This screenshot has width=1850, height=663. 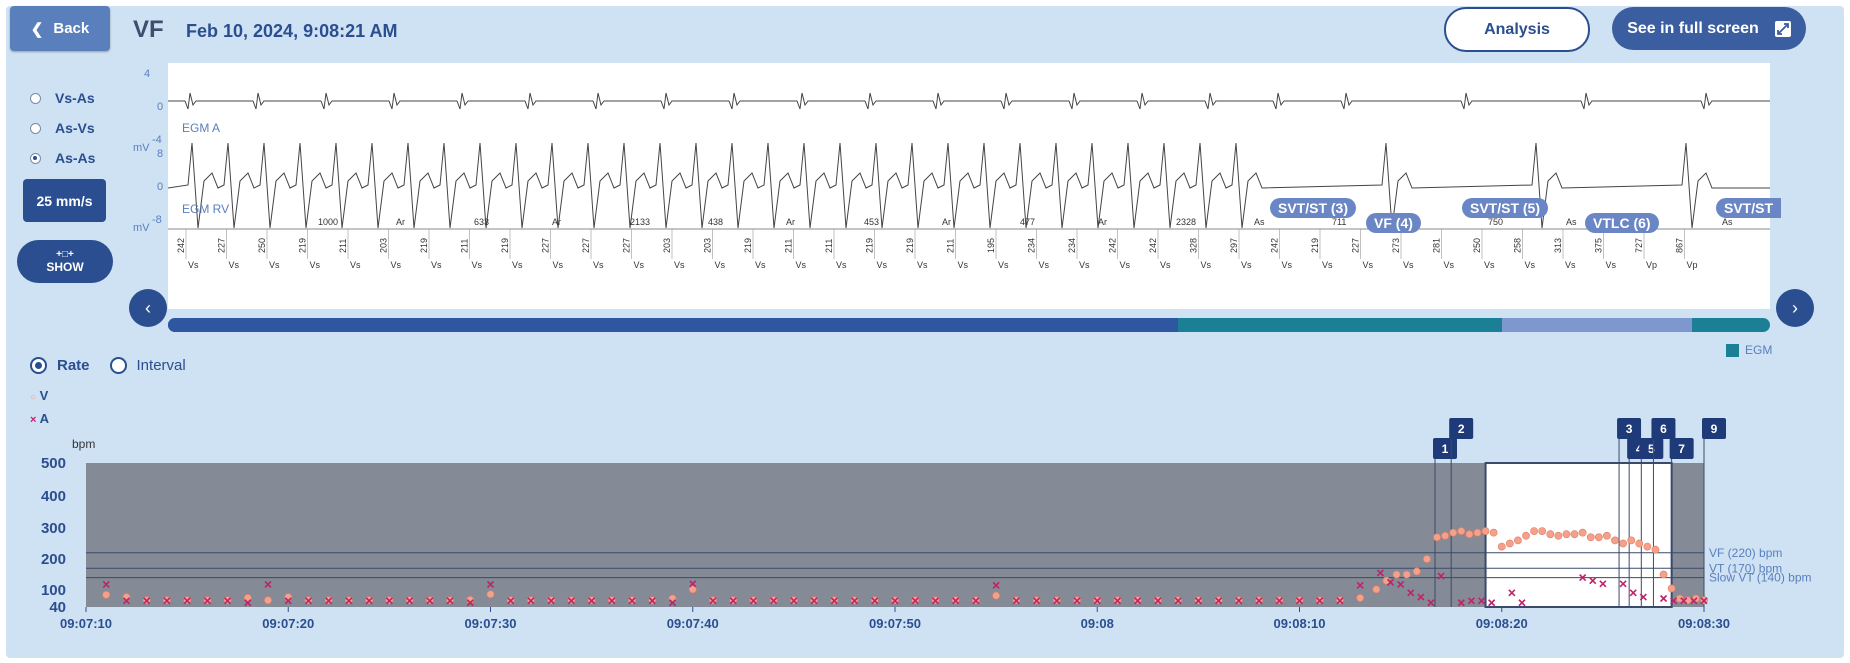 I want to click on x-tick-label: 09:07:40, so click(x=693, y=623).